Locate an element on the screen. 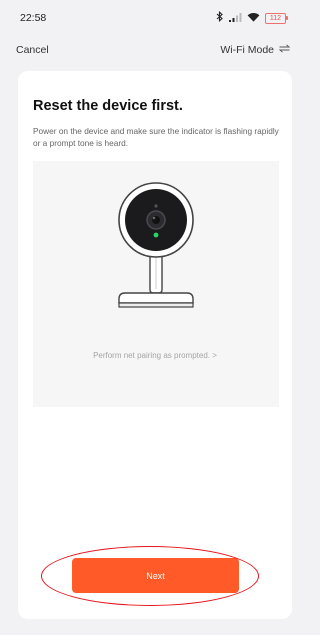  battery-level: 112 is located at coordinates (275, 18).